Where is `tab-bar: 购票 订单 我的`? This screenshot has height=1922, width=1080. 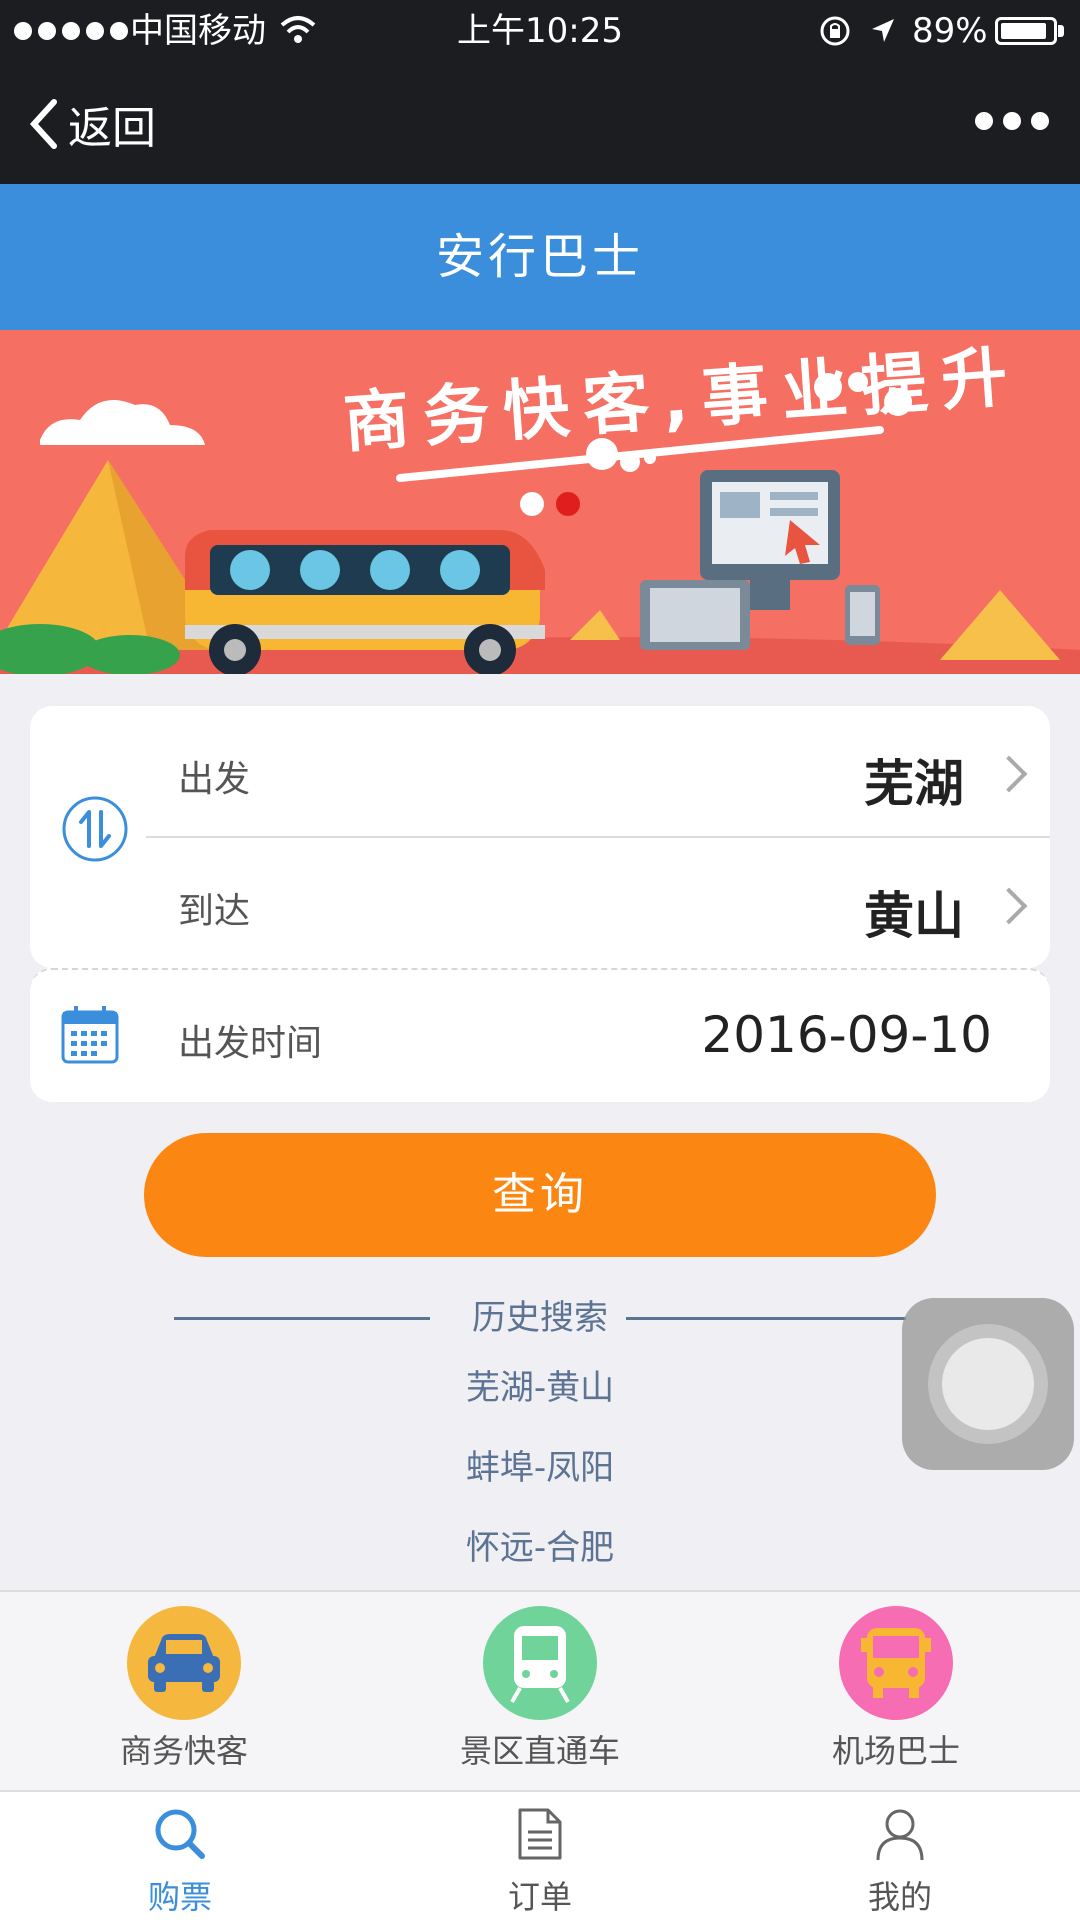
tab-bar: 购票 订单 我的 is located at coordinates (540, 1856).